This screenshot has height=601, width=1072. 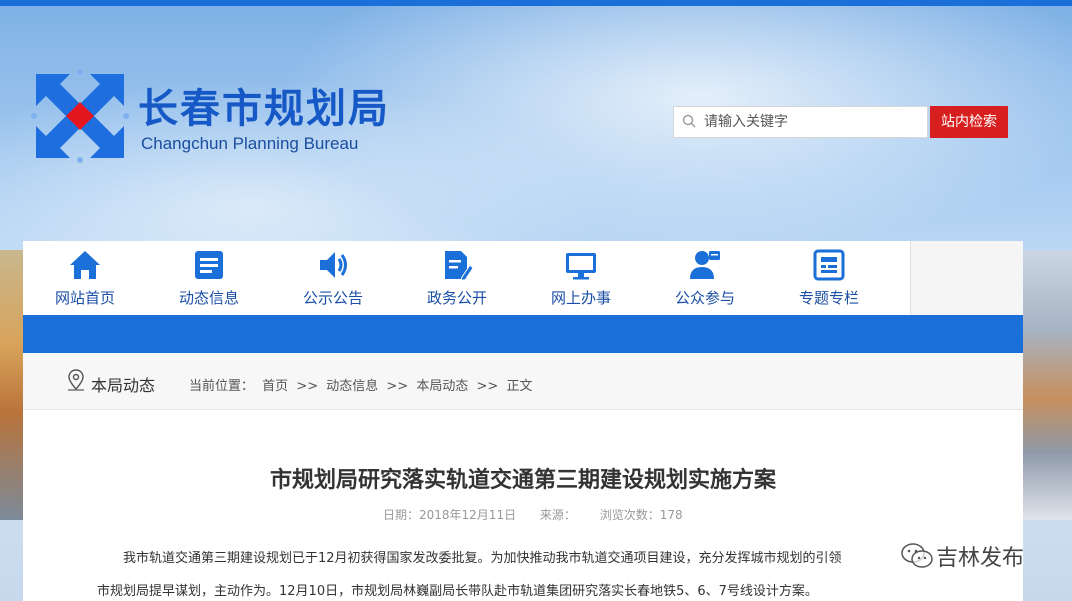 What do you see at coordinates (704, 298) in the screenshot?
I see `nav-label: 公众参与` at bounding box center [704, 298].